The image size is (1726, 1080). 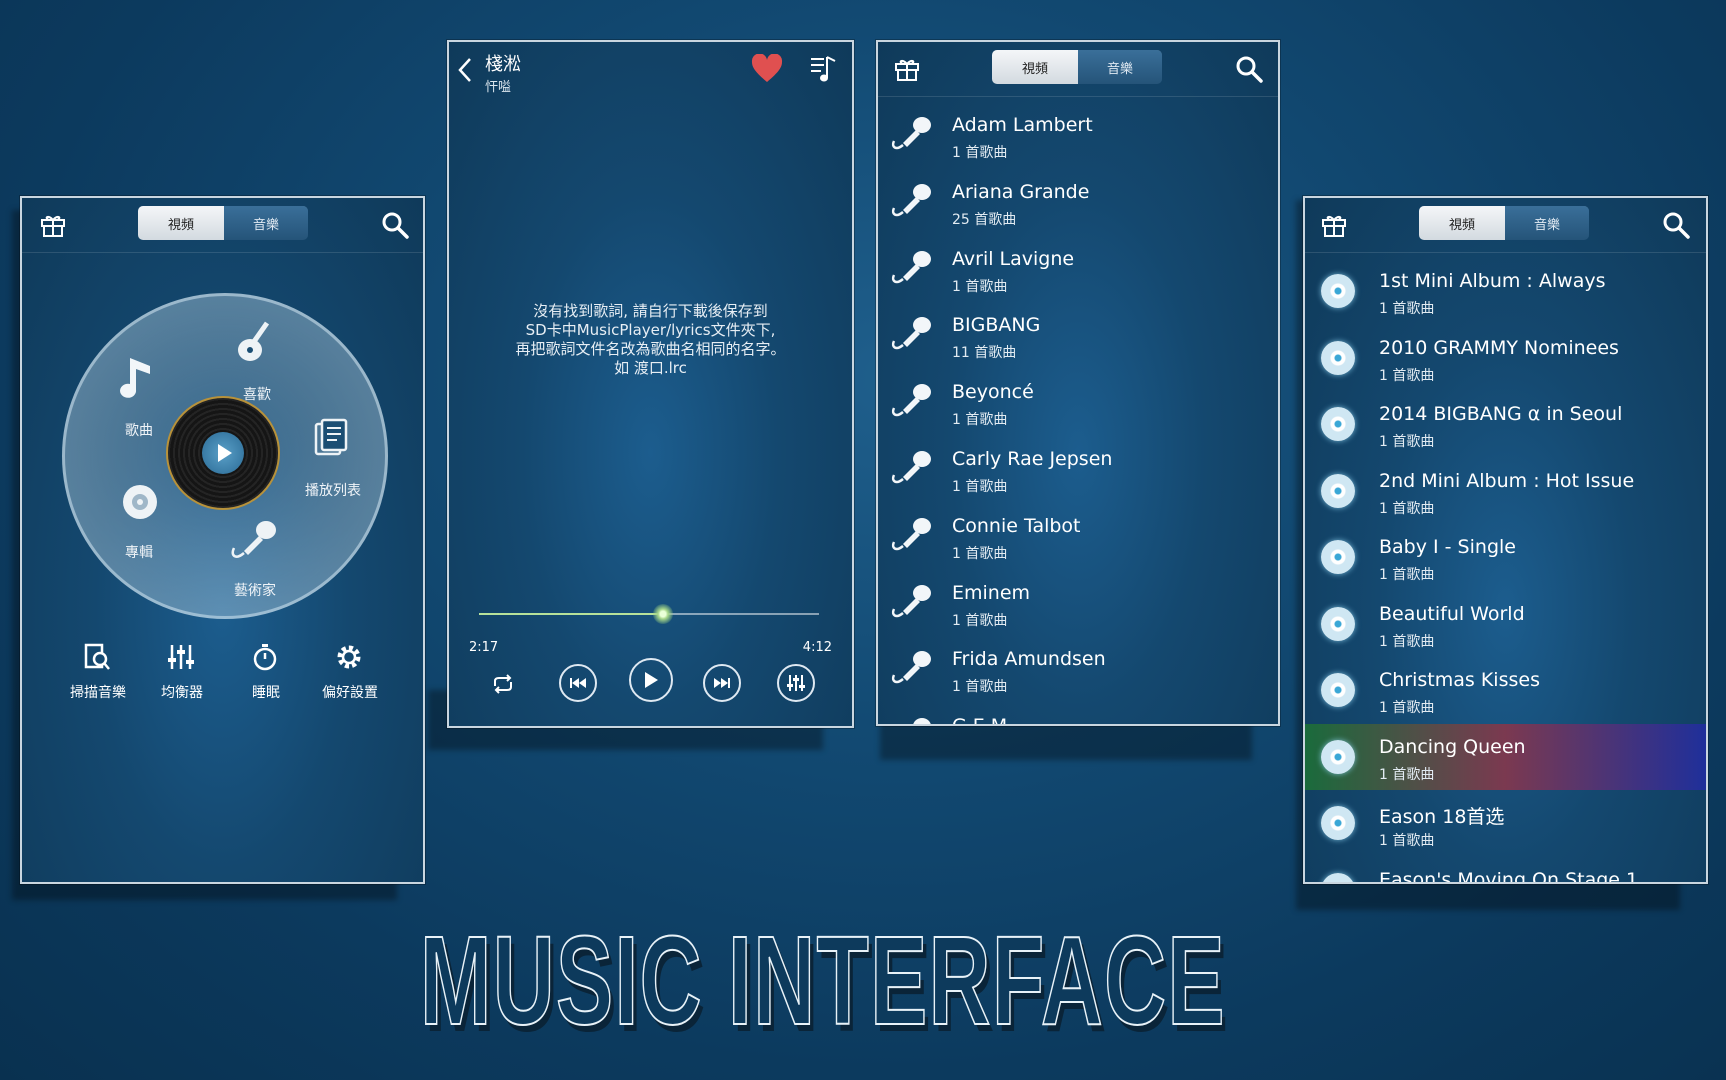 I want to click on wheel-albums-label: 專輯, so click(x=139, y=552).